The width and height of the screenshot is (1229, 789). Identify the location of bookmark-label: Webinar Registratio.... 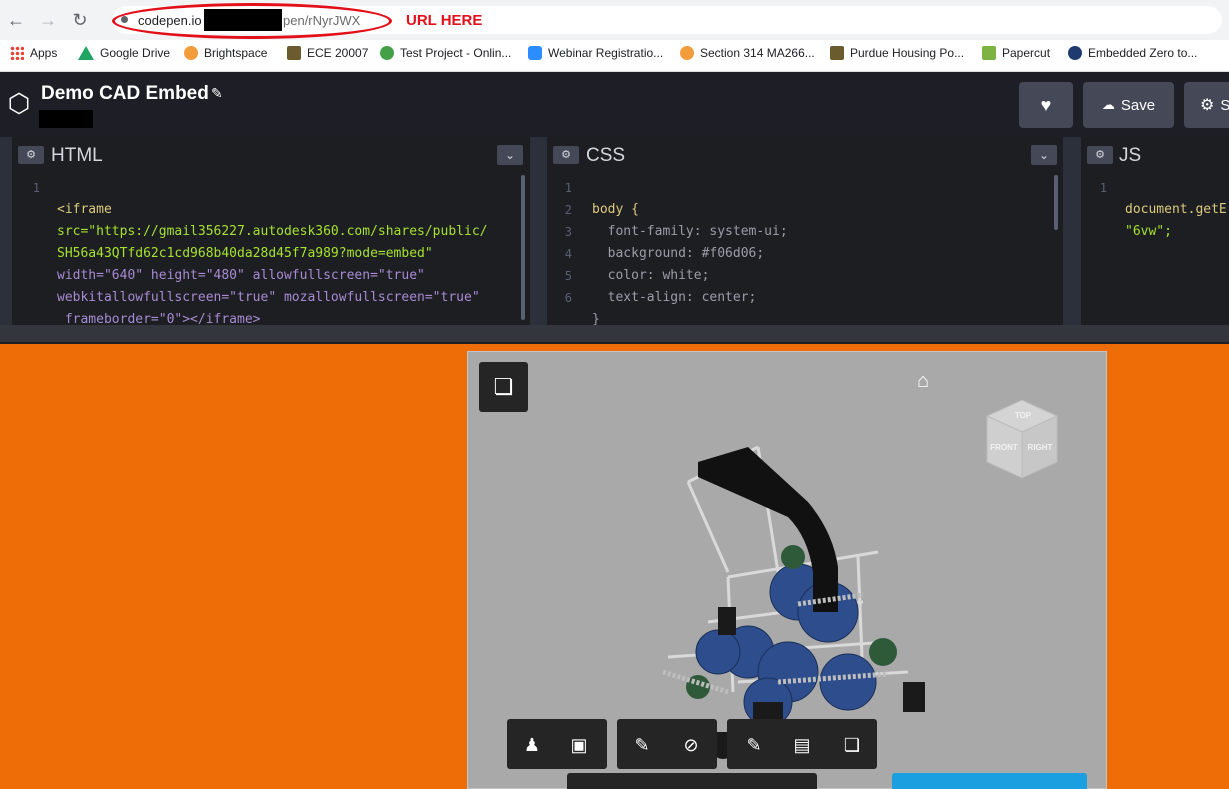
(606, 53).